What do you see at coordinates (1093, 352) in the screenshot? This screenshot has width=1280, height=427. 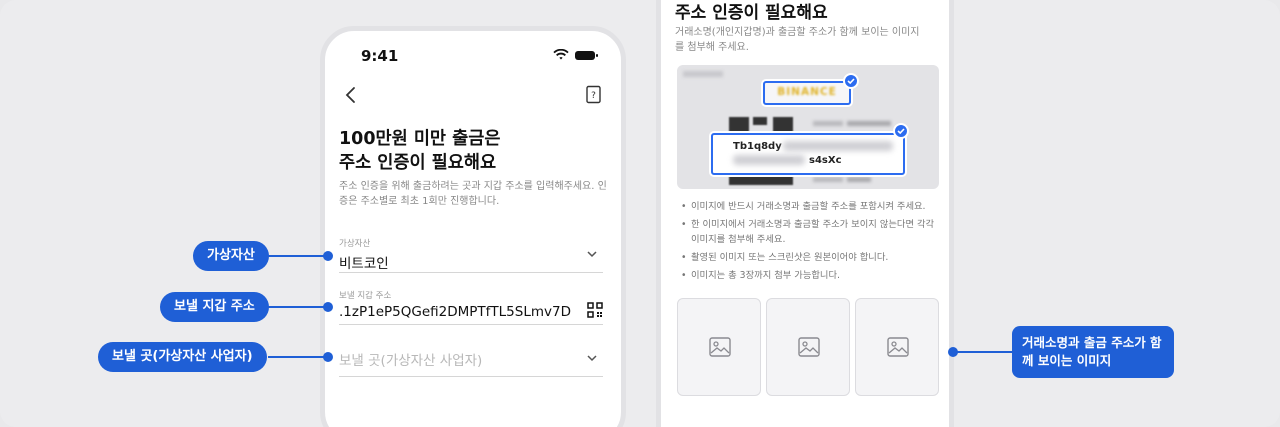 I see `callout-image: 거래소명과 출금 주소가 함께 보이는 이미지` at bounding box center [1093, 352].